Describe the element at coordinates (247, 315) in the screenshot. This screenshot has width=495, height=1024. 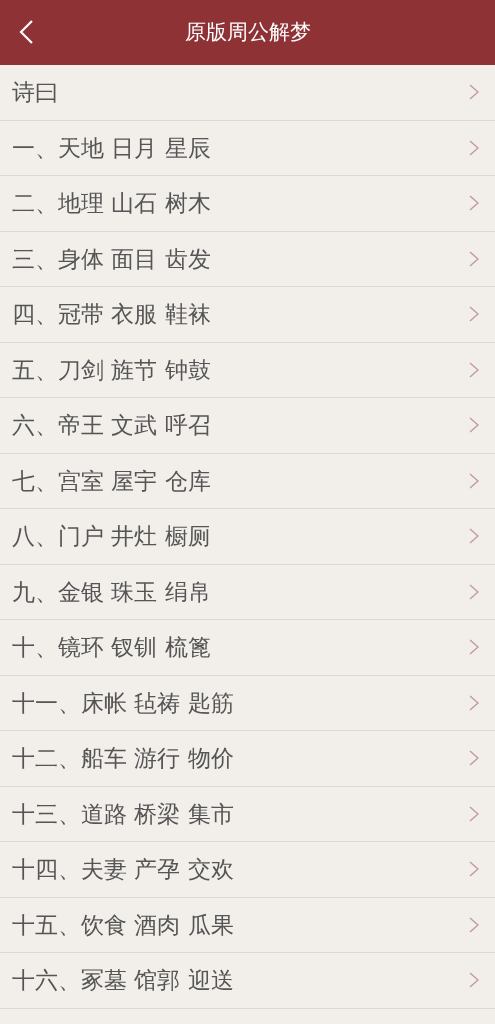
I see `list-item: 四、冠带 衣服 鞋袜` at that location.